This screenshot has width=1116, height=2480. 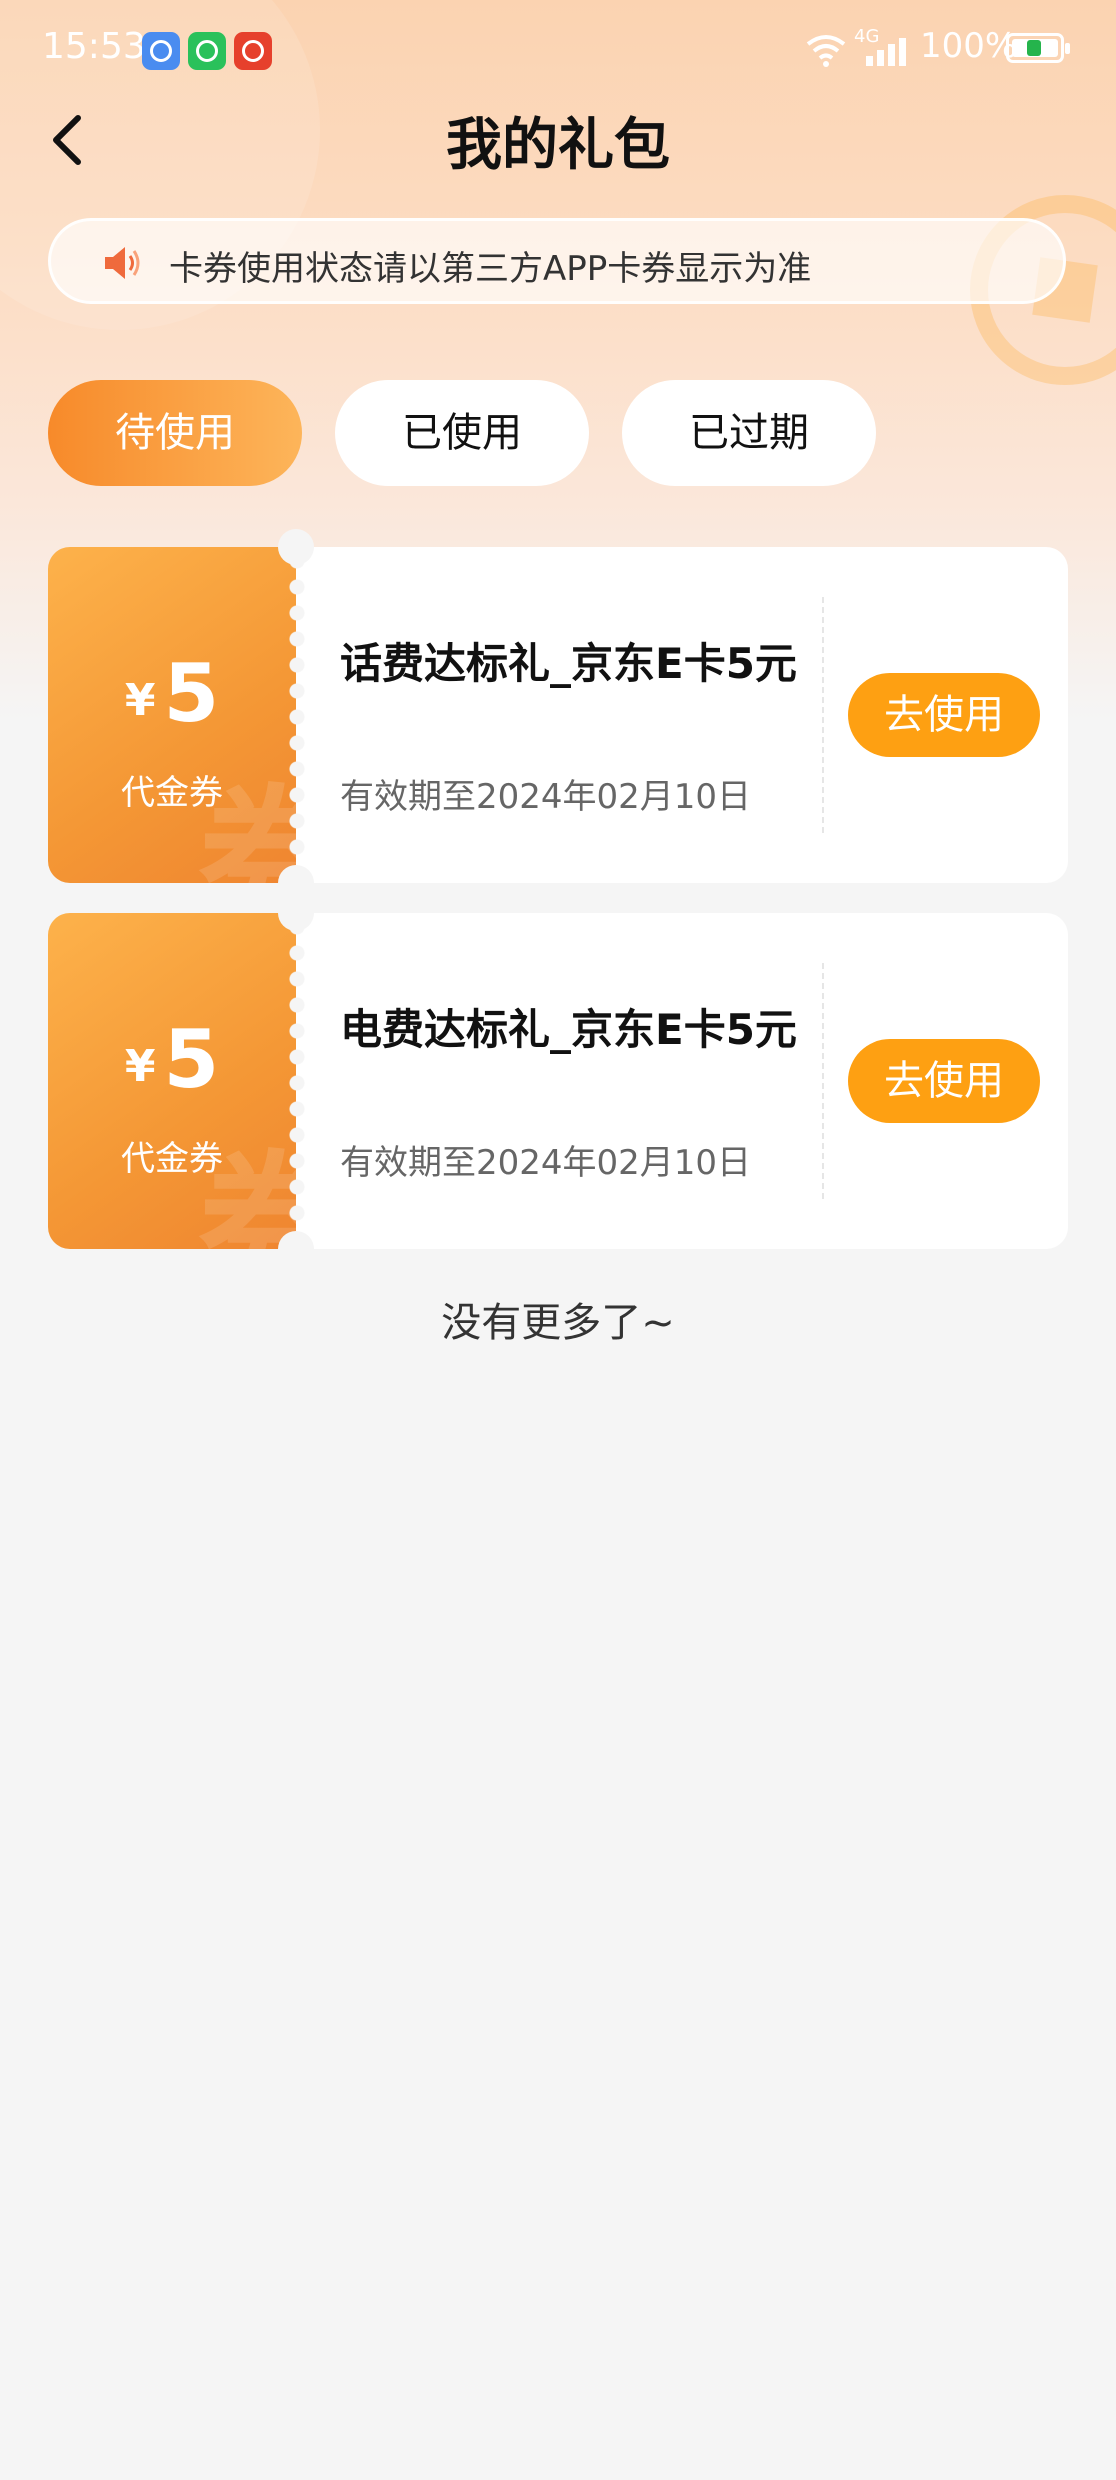 I want to click on tab-unused: 待使用, so click(x=175, y=433).